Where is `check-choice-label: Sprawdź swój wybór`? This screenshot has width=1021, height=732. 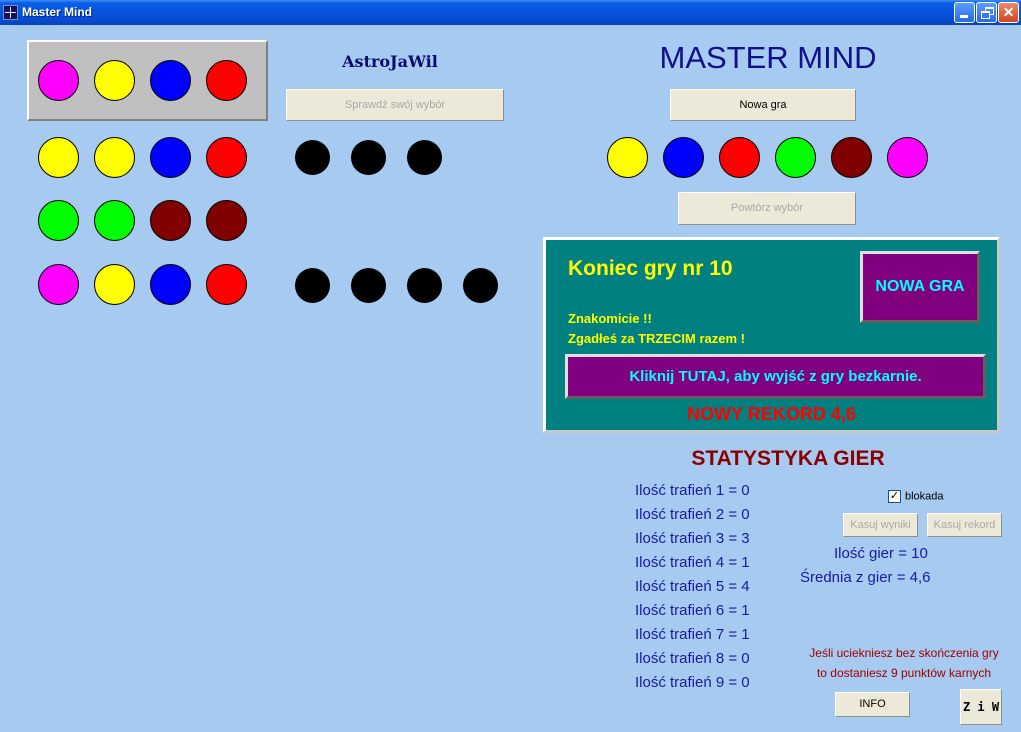 check-choice-label: Sprawdź swój wybór is located at coordinates (395, 105).